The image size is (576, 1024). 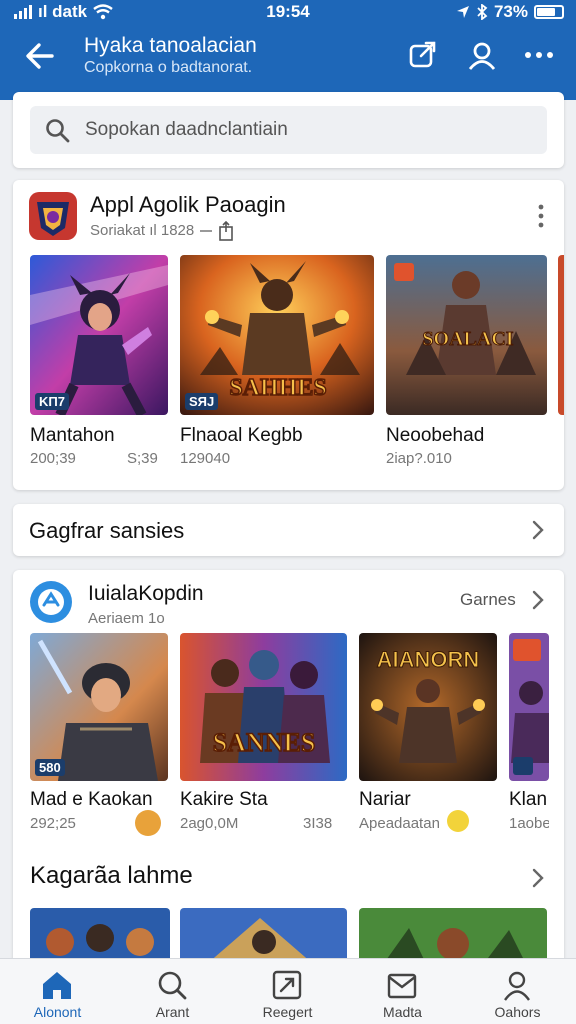 What do you see at coordinates (57, 985) in the screenshot?
I see `home-icon` at bounding box center [57, 985].